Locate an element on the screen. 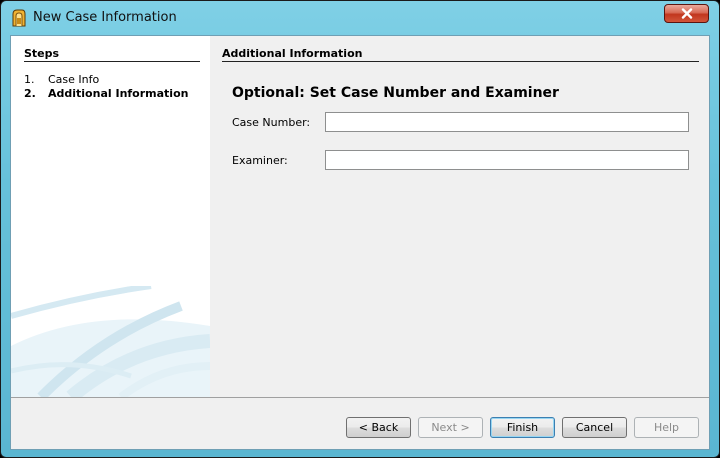  case-wizard-icon is located at coordinates (19, 18).